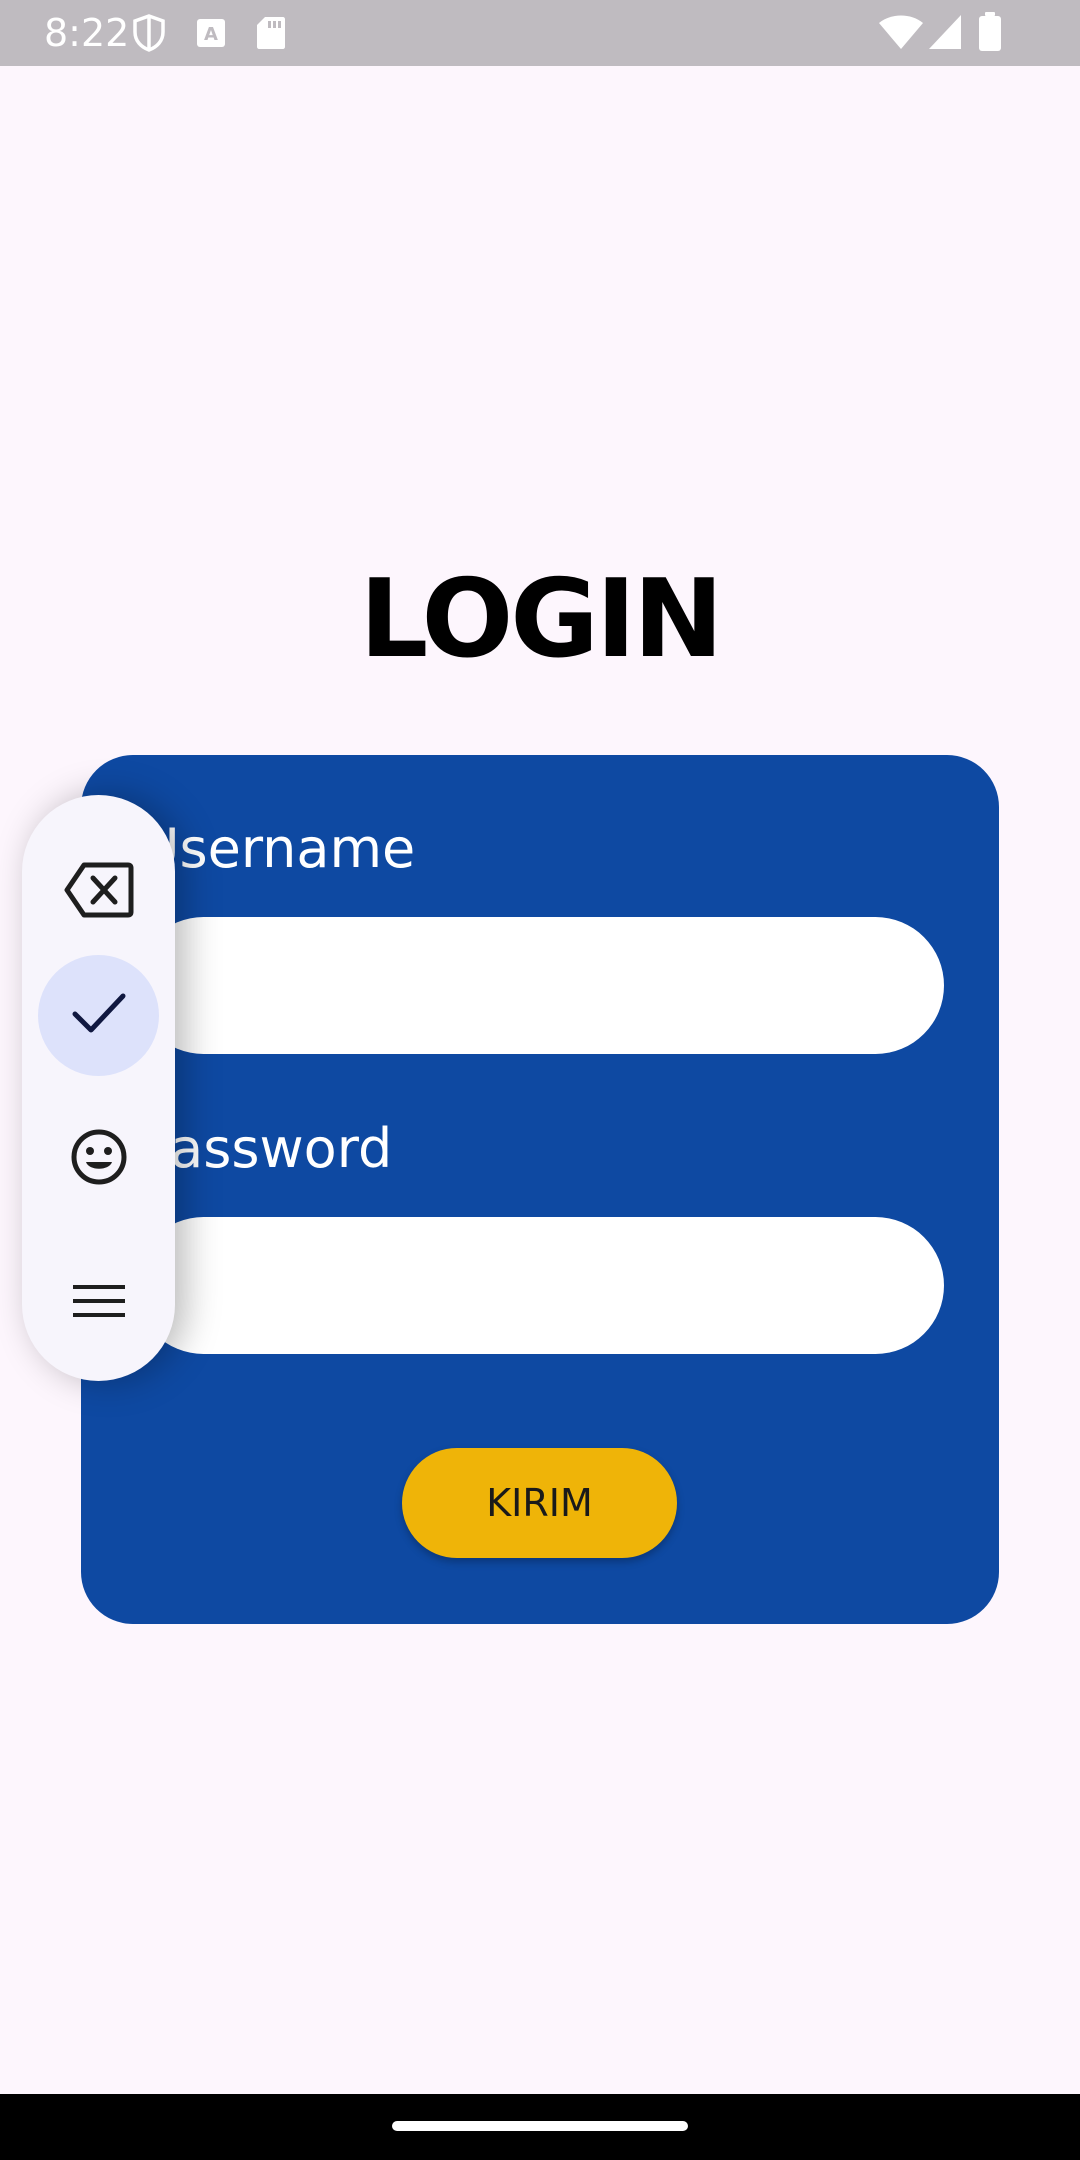 This screenshot has height=2160, width=1080. Describe the element at coordinates (266, 1148) in the screenshot. I see `password-label: Password` at that location.